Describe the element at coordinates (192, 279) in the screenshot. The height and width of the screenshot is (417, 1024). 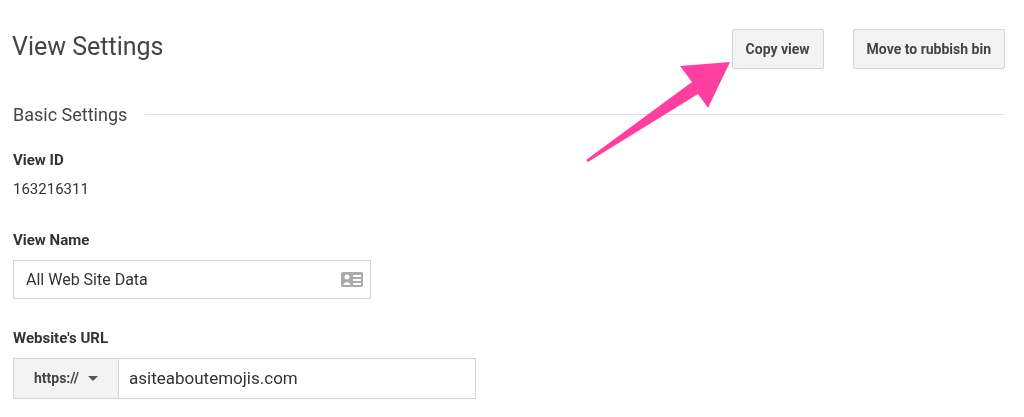
I see `view-name-field: All Web Site Data` at that location.